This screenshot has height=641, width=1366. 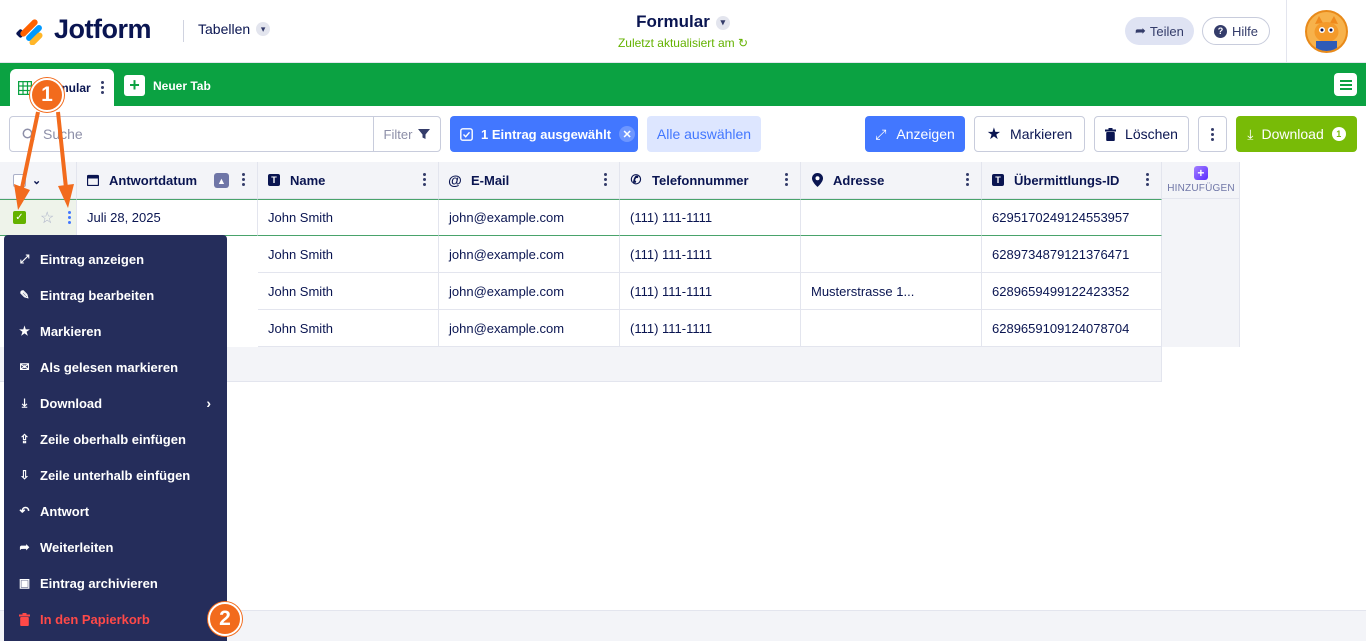 What do you see at coordinates (22, 197) in the screenshot?
I see `annotation-arrowhead-left` at bounding box center [22, 197].